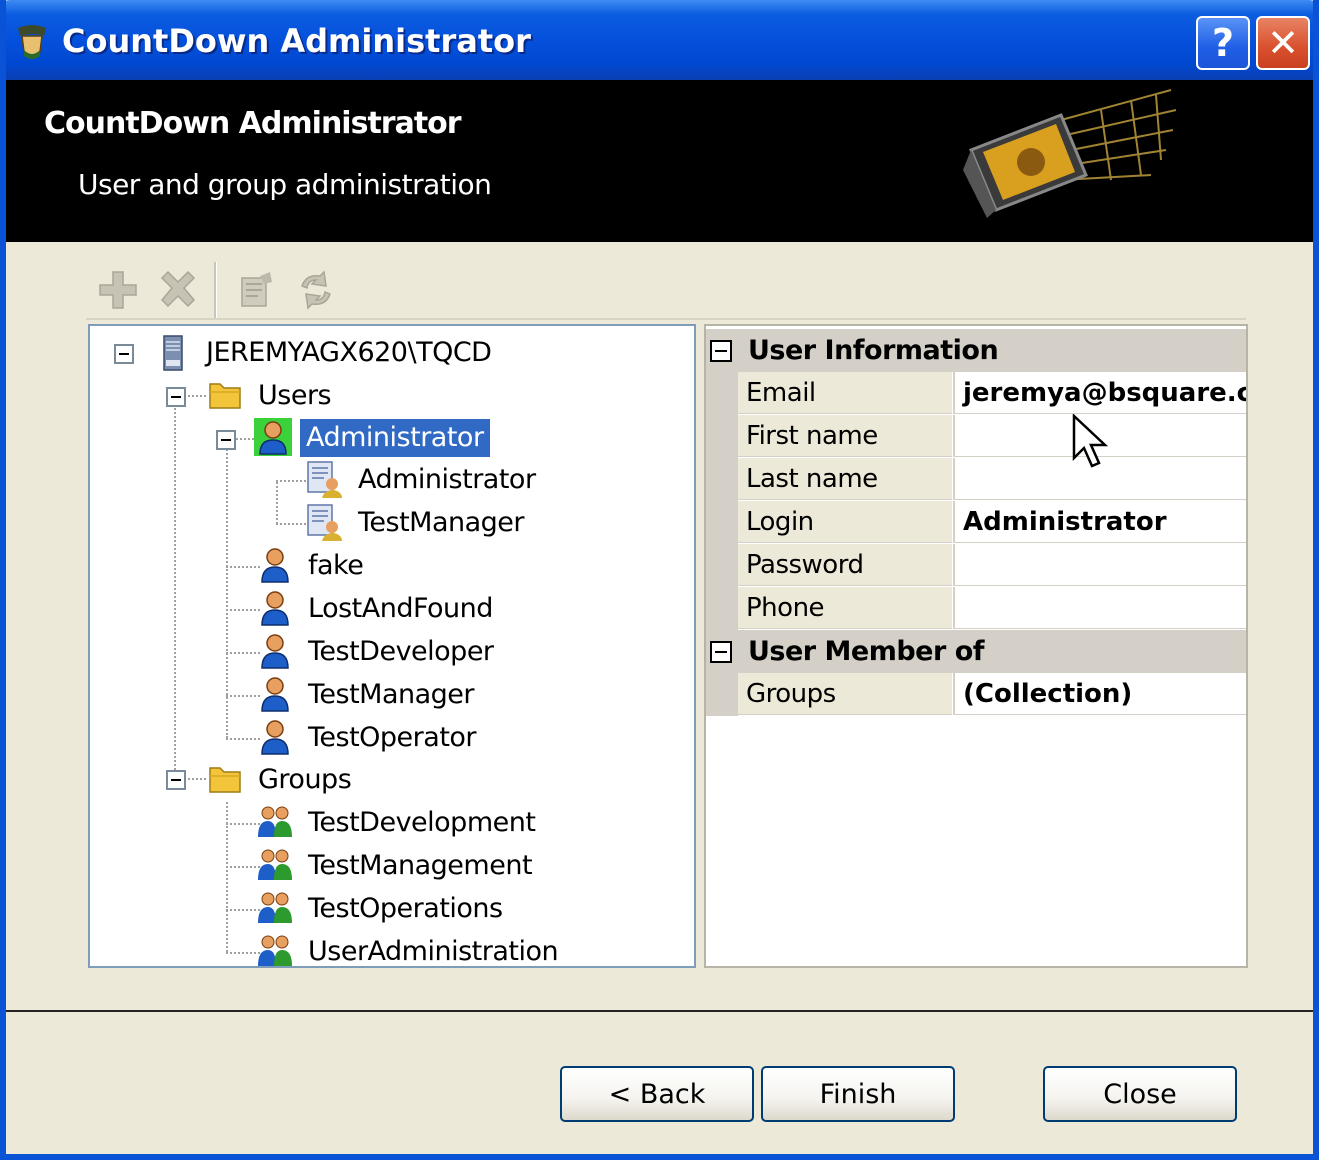 Image resolution: width=1319 pixels, height=1160 pixels. I want to click on tree-node-user: TestDeveloper, so click(401, 652).